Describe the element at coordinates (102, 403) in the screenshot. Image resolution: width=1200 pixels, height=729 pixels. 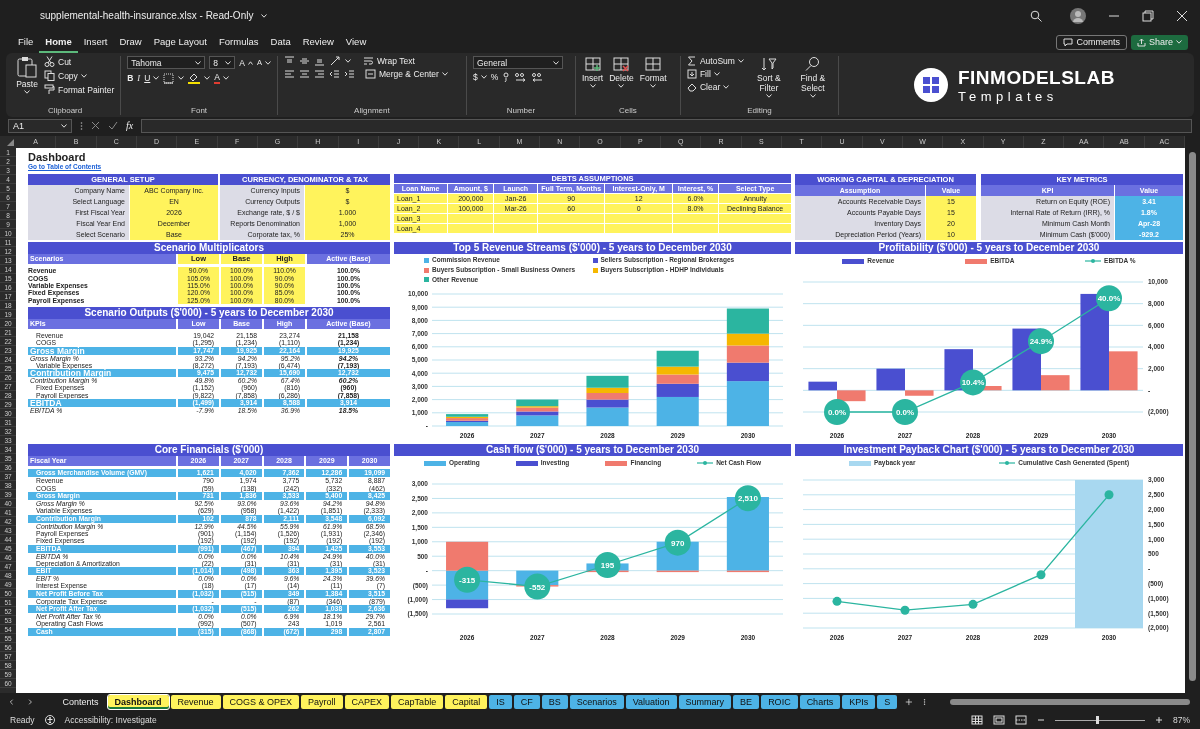
I see `row-label: EBITDA` at that location.